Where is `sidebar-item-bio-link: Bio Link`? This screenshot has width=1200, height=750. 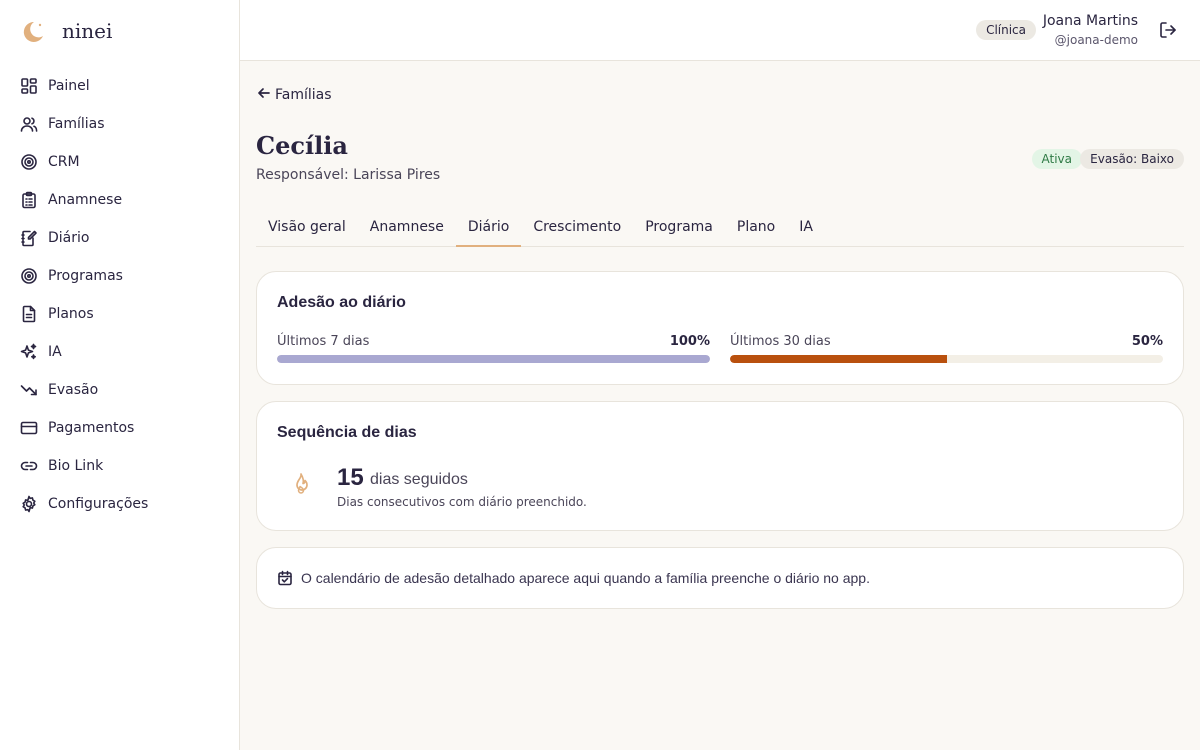 sidebar-item-bio-link: Bio Link is located at coordinates (119, 466).